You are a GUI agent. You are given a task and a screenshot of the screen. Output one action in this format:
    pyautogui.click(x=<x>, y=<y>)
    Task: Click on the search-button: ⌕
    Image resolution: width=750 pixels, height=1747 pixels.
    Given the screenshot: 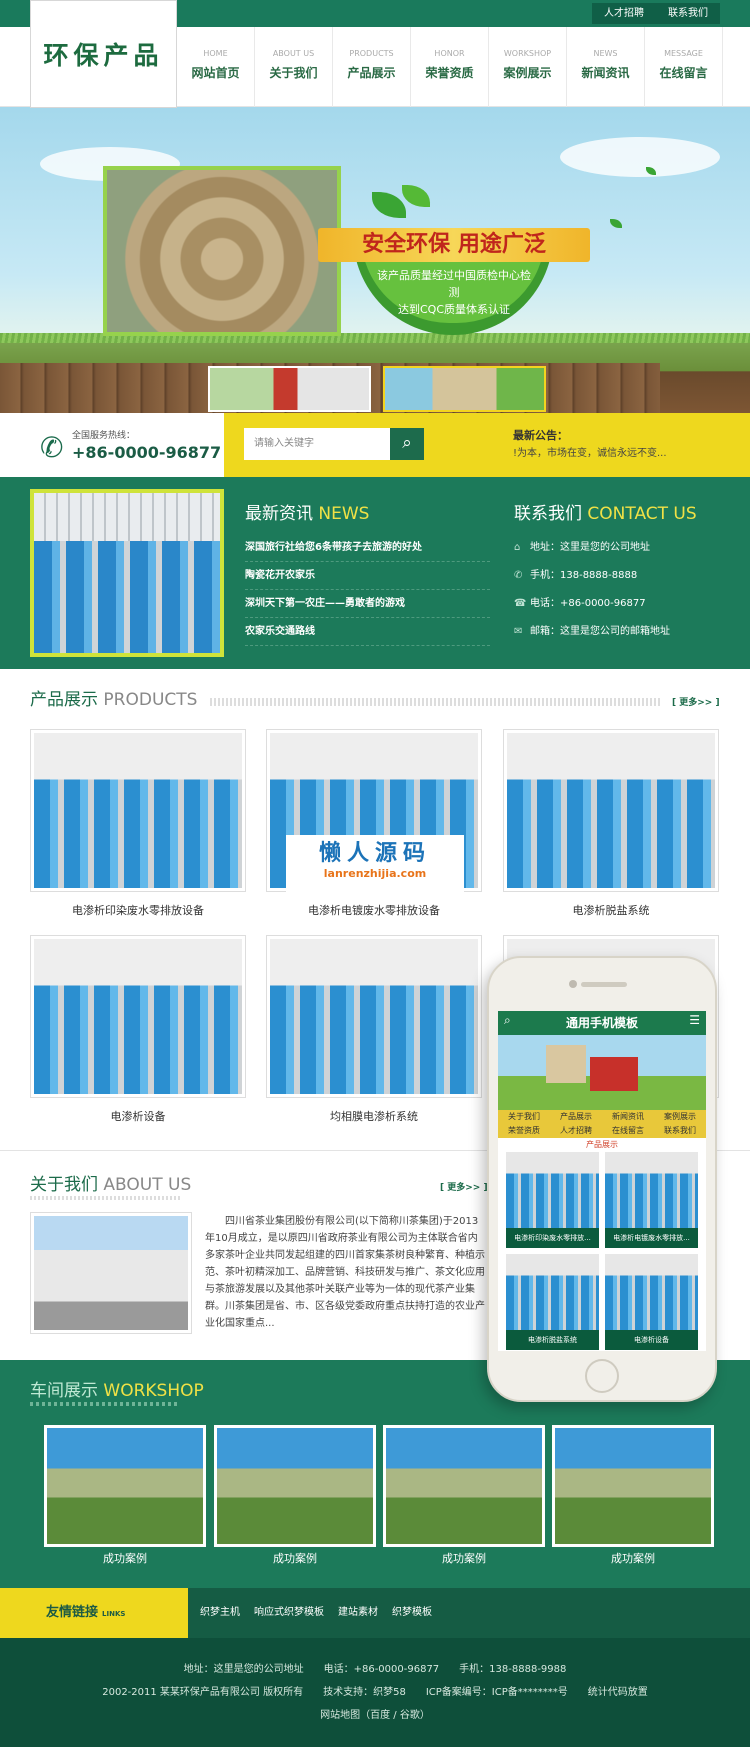 What is the action you would take?
    pyautogui.click(x=407, y=444)
    